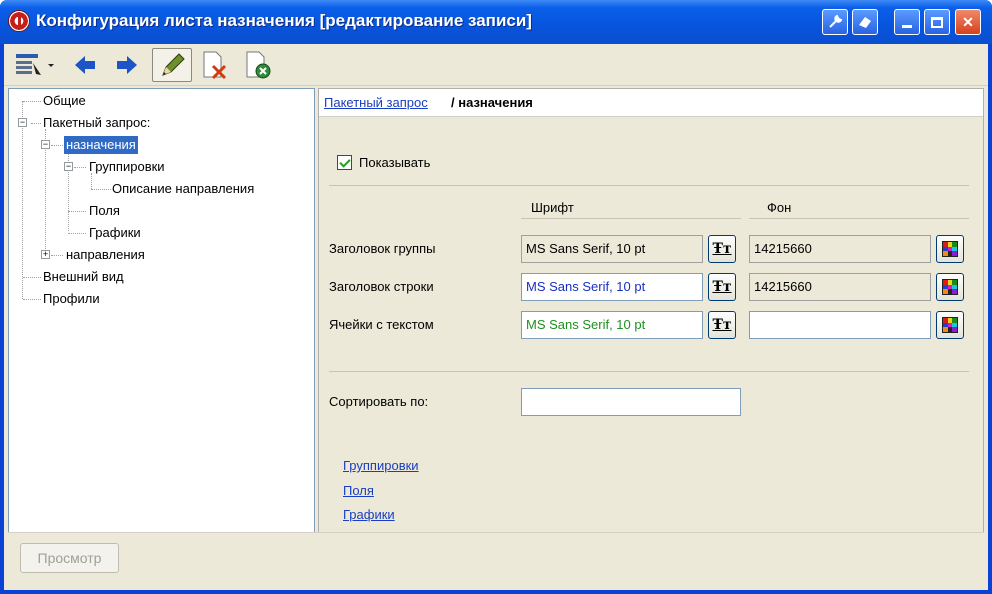 This screenshot has width=992, height=594. I want to click on toolbar, so click(496, 65).